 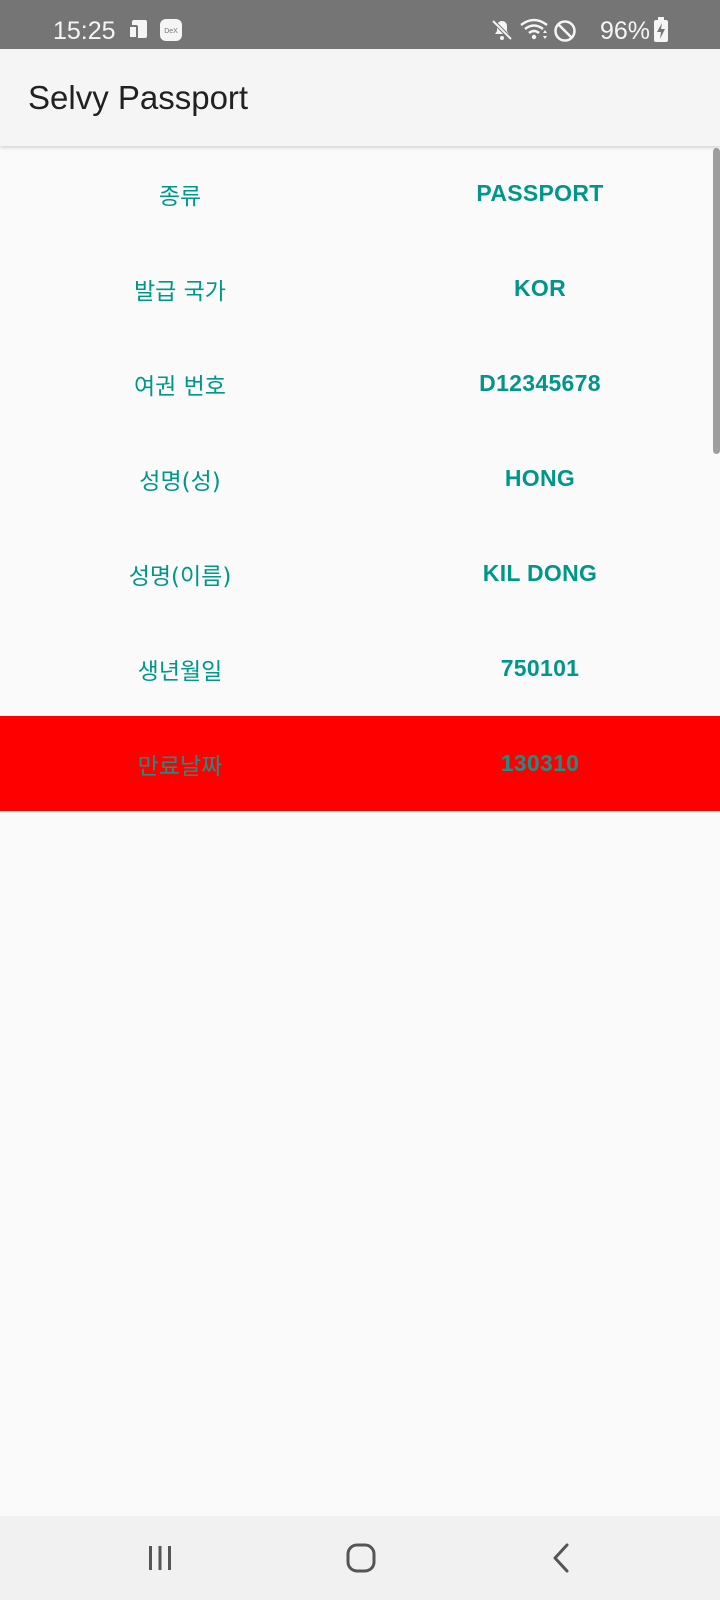 I want to click on status-bar: 15:25 DeX 96%, so click(x=360, y=24).